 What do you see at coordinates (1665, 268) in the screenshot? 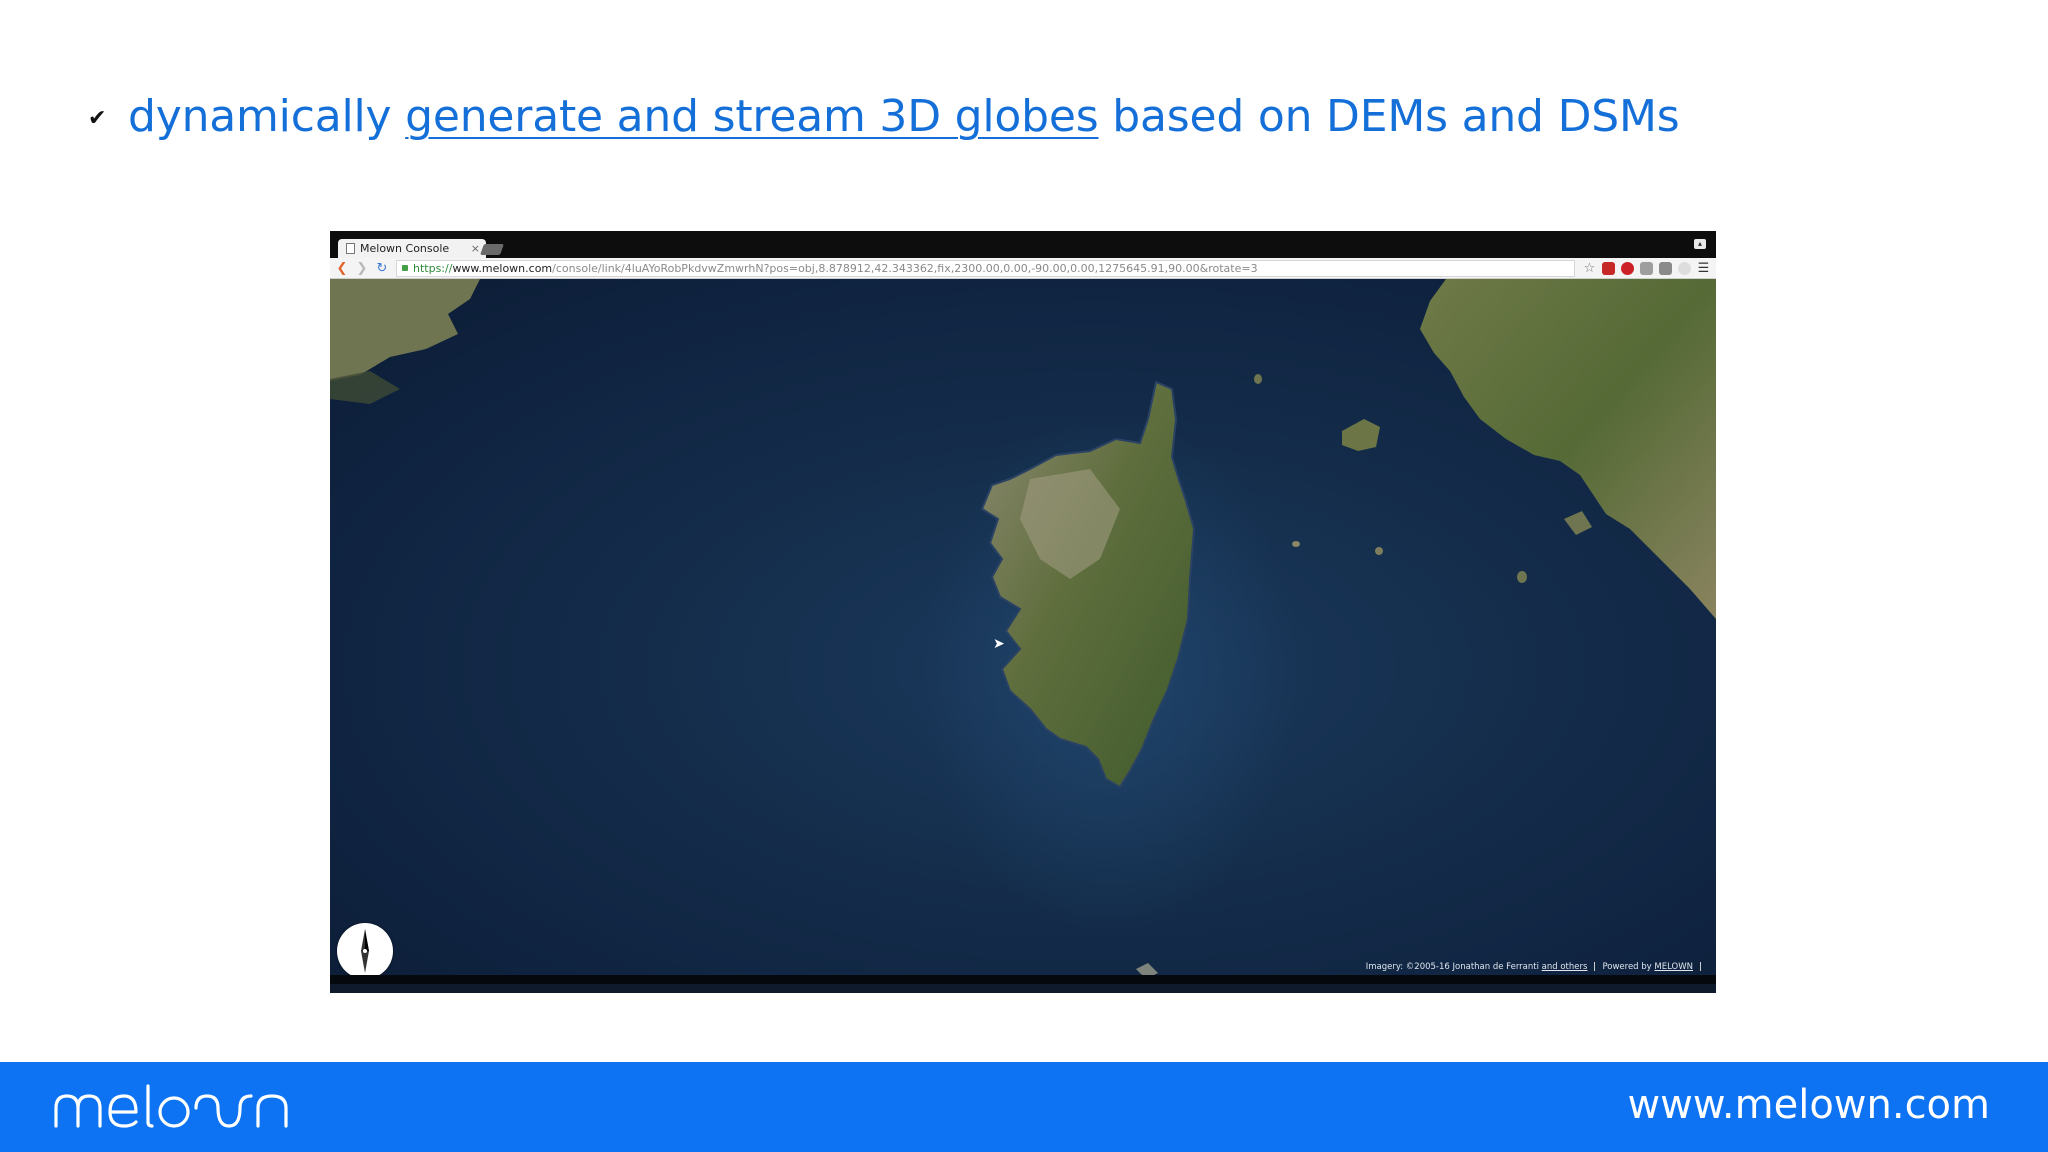
I see `copy-extension-icon` at bounding box center [1665, 268].